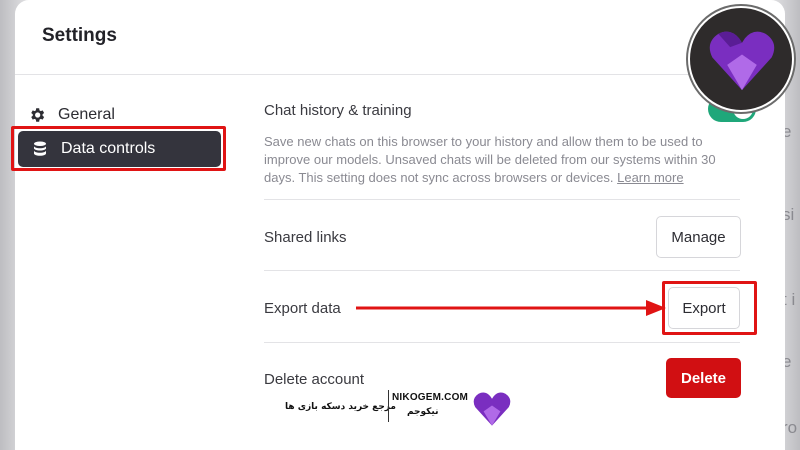  Describe the element at coordinates (123, 115) in the screenshot. I see `sidebar-item-general: General` at that location.